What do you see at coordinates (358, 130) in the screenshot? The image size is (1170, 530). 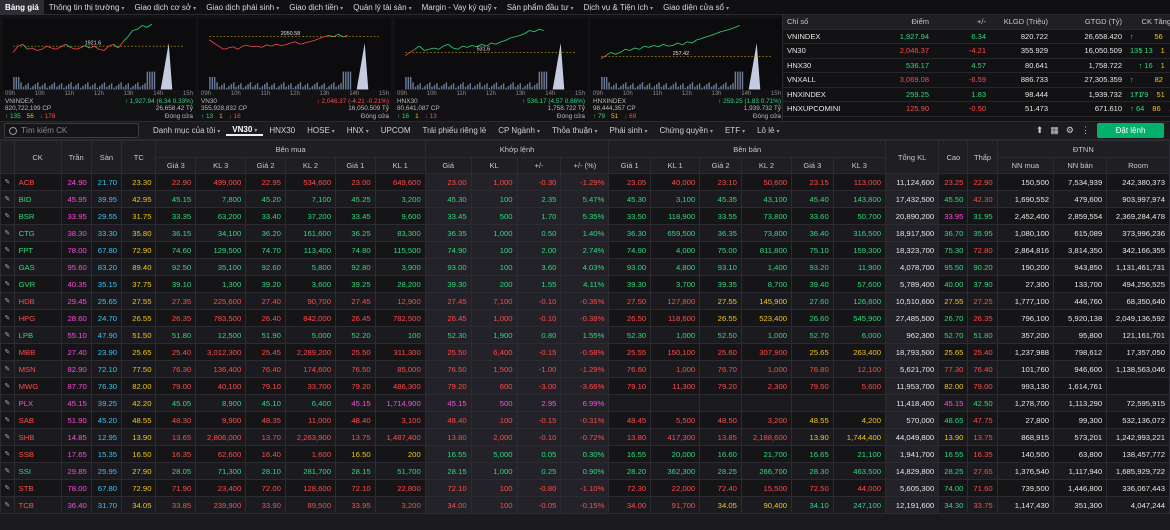 I see `filter-tab-4: HNX ▾` at bounding box center [358, 130].